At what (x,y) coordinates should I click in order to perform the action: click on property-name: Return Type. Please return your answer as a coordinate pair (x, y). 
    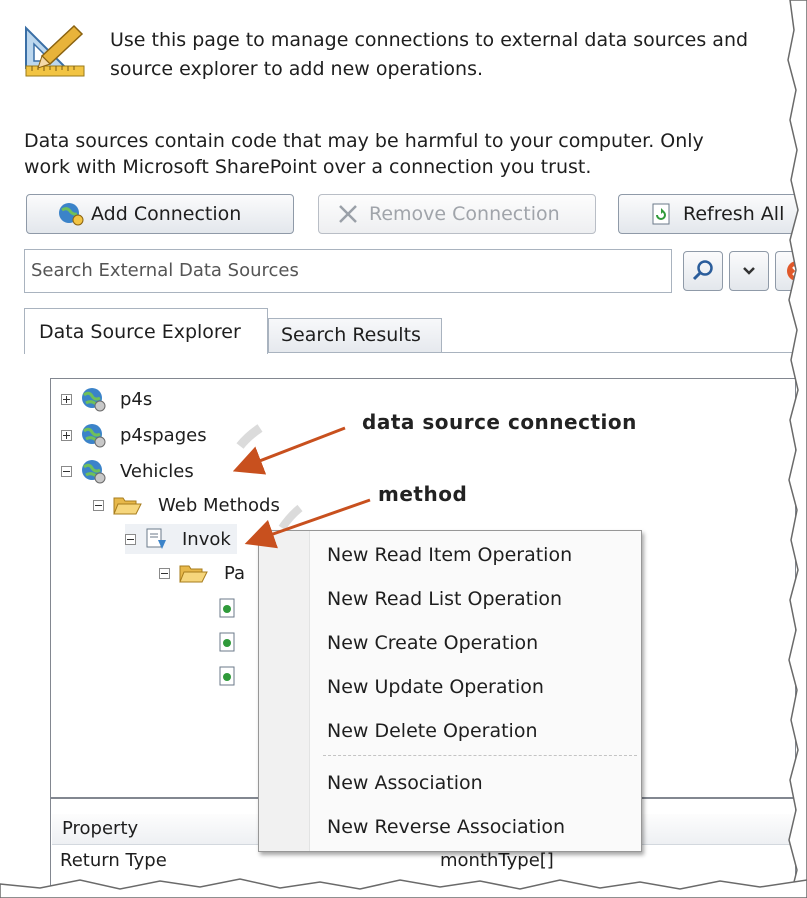
    Looking at the image, I should click on (113, 860).